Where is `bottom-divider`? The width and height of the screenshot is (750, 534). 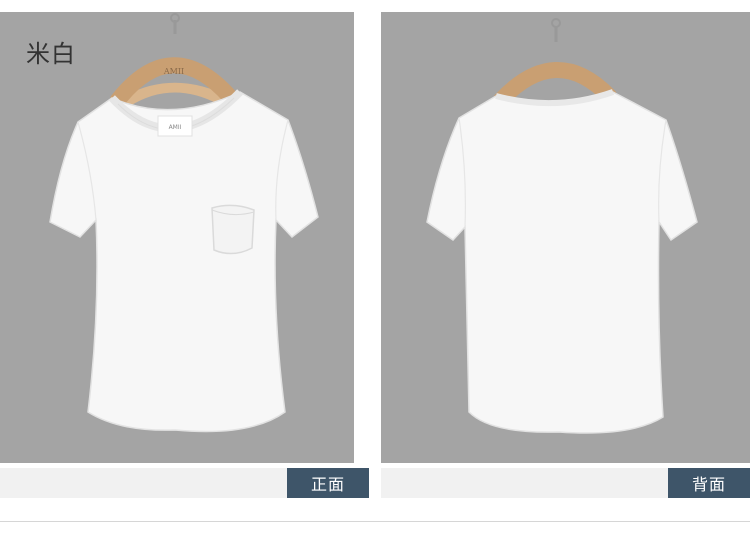
bottom-divider is located at coordinates (375, 521).